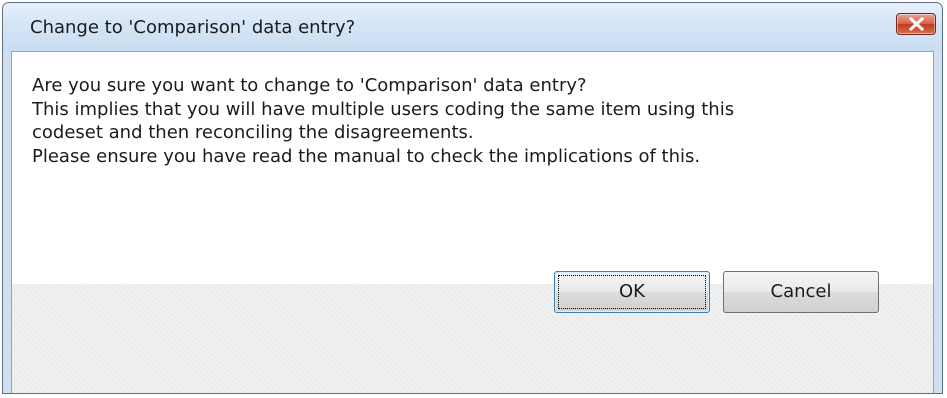  What do you see at coordinates (472, 27) in the screenshot?
I see `title-bar: Change to 'Comparison' data entry?` at bounding box center [472, 27].